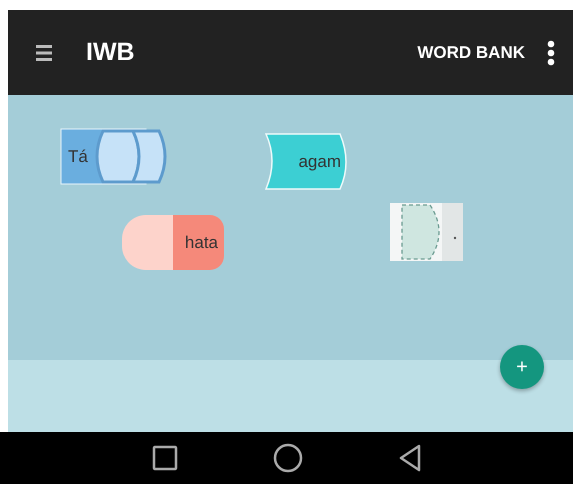 The height and width of the screenshot is (484, 573). I want to click on word-text: agam, so click(319, 162).